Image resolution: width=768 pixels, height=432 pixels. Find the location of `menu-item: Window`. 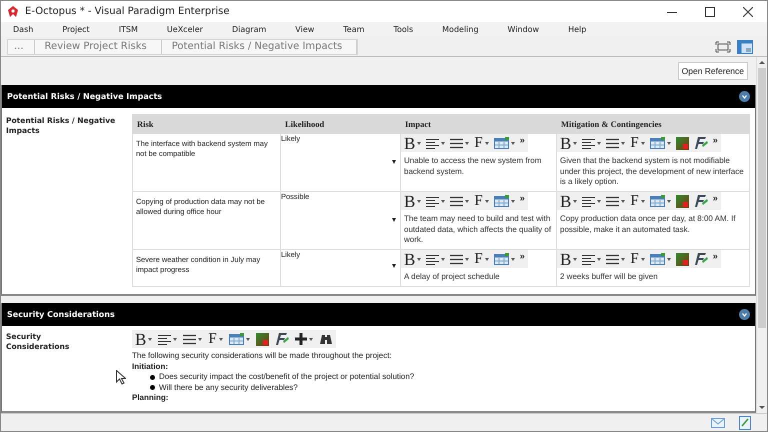

menu-item: Window is located at coordinates (529, 29).